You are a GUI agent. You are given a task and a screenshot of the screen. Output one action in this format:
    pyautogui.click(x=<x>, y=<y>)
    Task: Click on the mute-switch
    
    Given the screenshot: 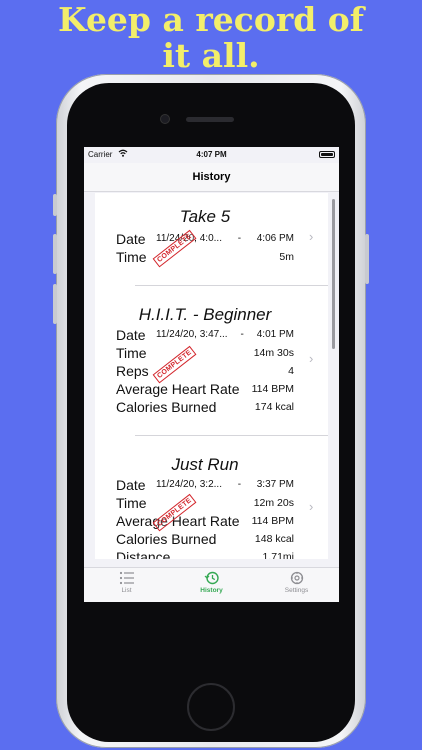 What is the action you would take?
    pyautogui.click(x=55, y=205)
    